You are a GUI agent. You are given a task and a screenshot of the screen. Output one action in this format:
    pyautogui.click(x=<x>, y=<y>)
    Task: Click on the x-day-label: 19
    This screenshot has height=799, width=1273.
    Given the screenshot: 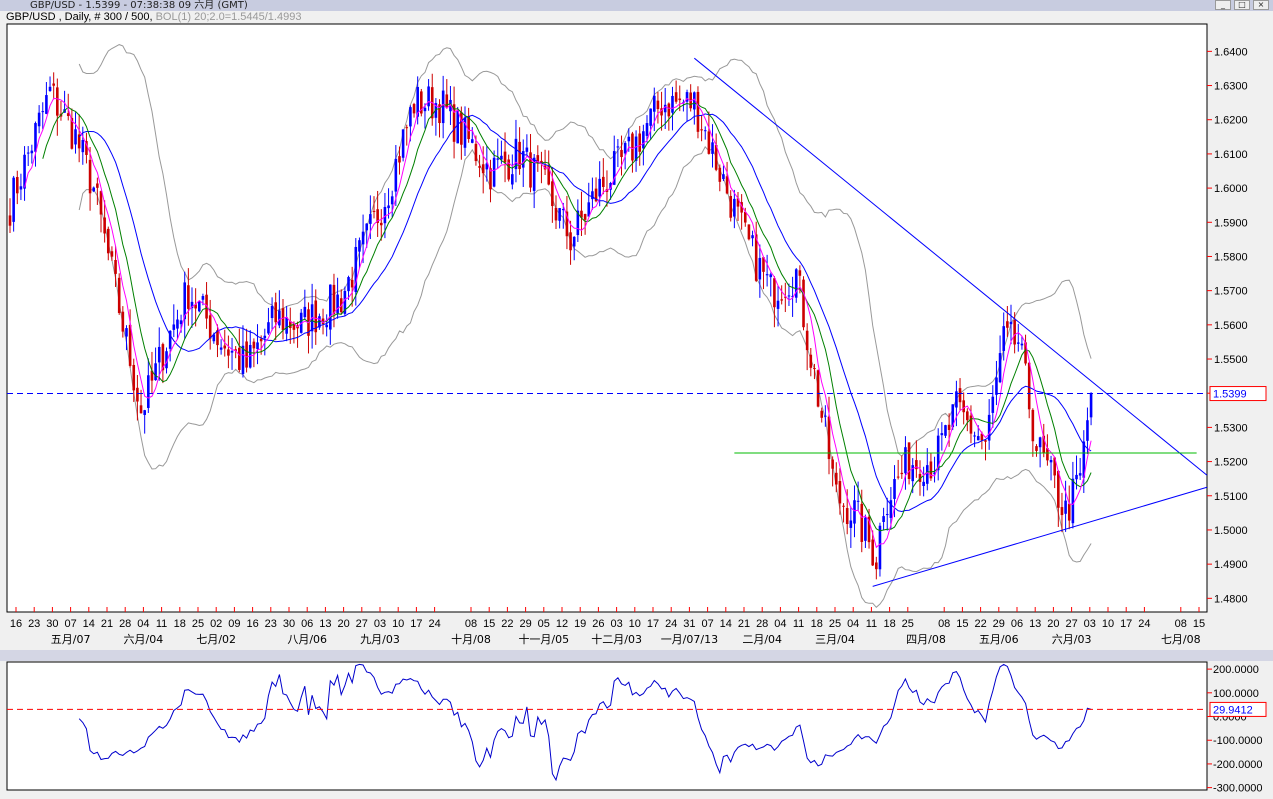 What is the action you would take?
    pyautogui.click(x=580, y=624)
    